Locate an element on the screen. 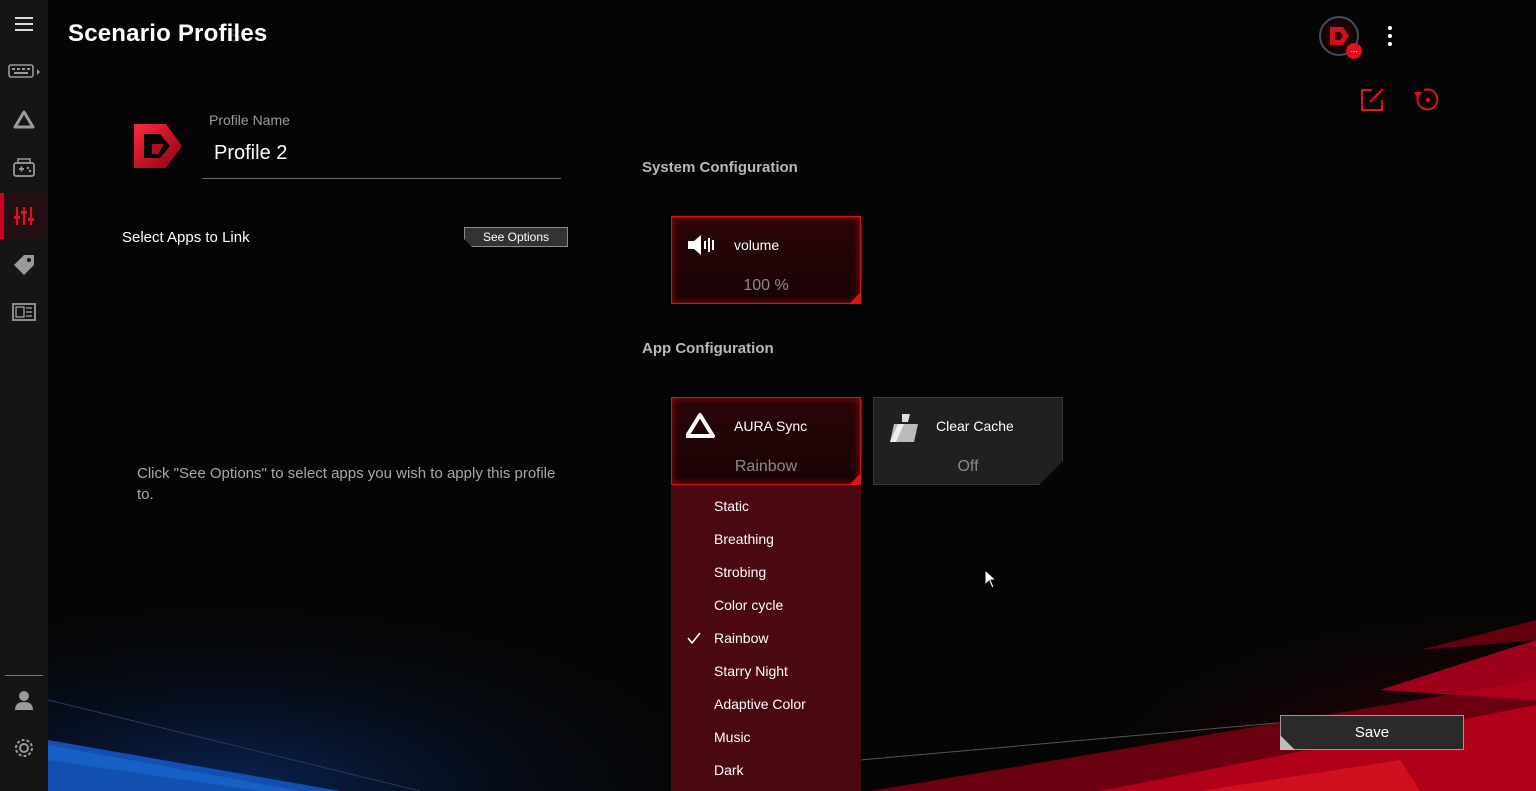  aura-sync-card-value: Rainbow is located at coordinates (766, 466).